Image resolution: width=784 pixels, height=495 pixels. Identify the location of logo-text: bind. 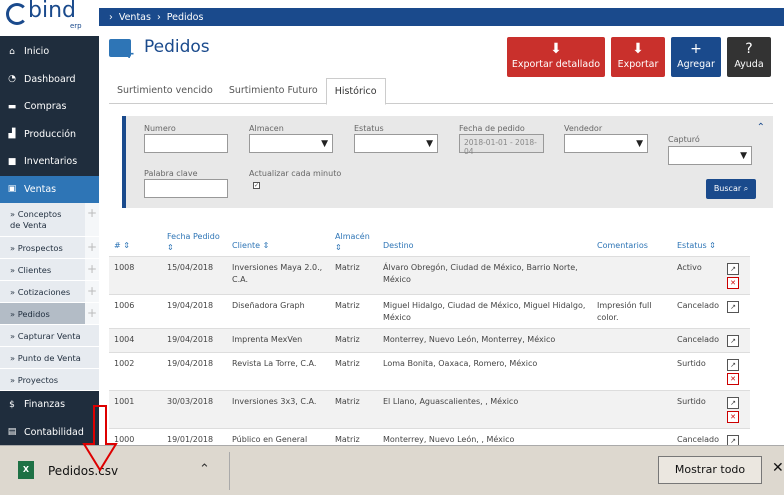
(52, 11).